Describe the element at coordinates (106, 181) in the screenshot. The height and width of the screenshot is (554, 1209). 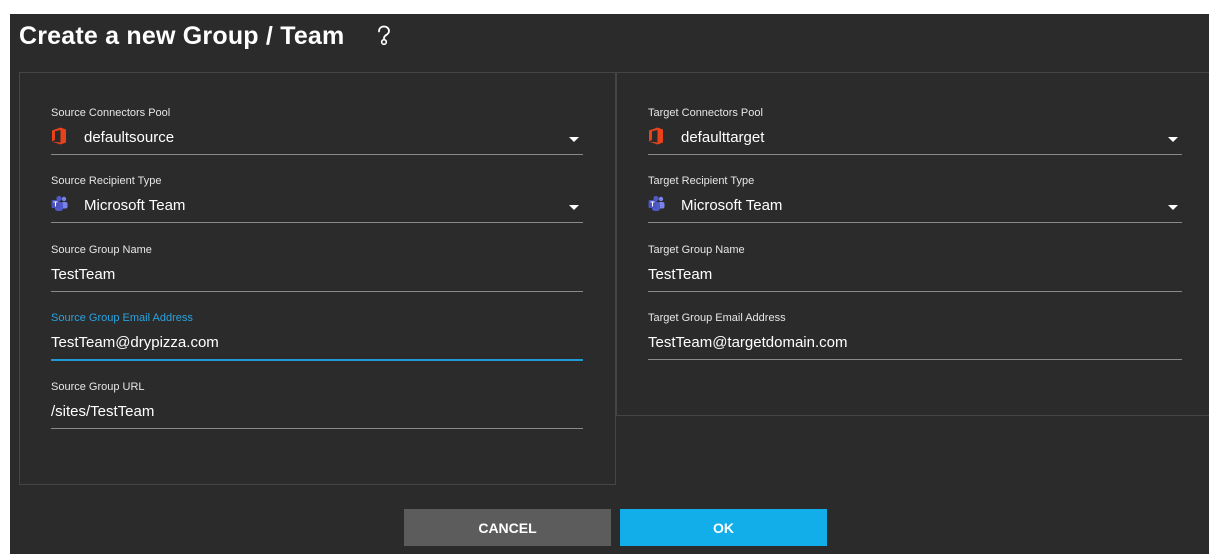
I see `source-recipient-type-label: Source Recipient Type` at that location.